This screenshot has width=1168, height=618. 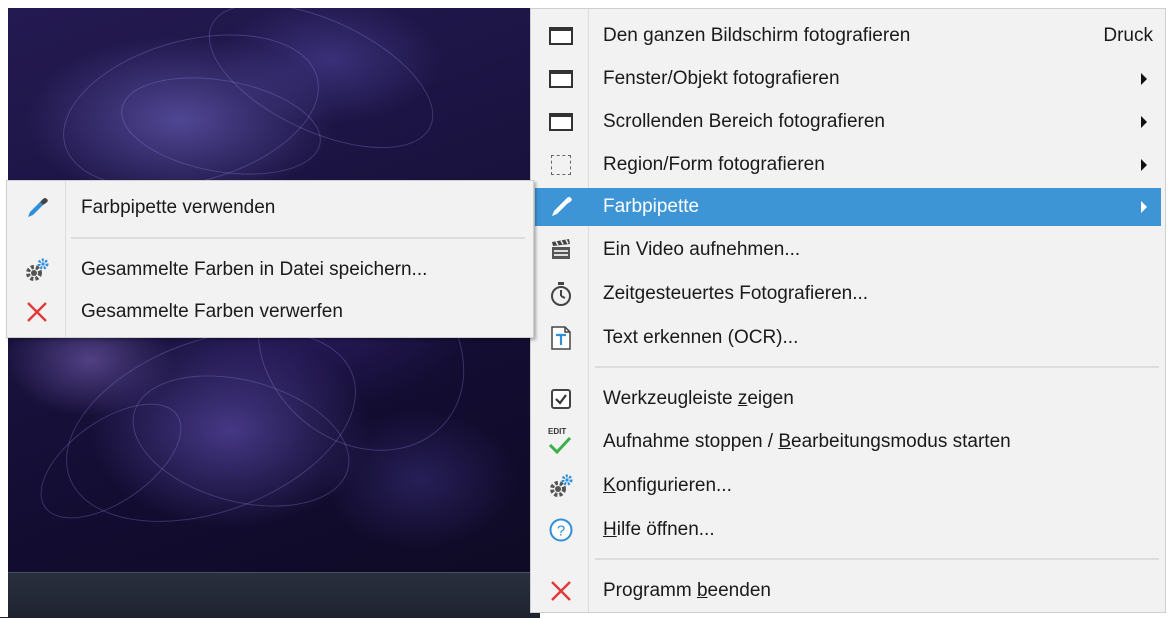 I want to click on text-document-icon, so click(x=561, y=338).